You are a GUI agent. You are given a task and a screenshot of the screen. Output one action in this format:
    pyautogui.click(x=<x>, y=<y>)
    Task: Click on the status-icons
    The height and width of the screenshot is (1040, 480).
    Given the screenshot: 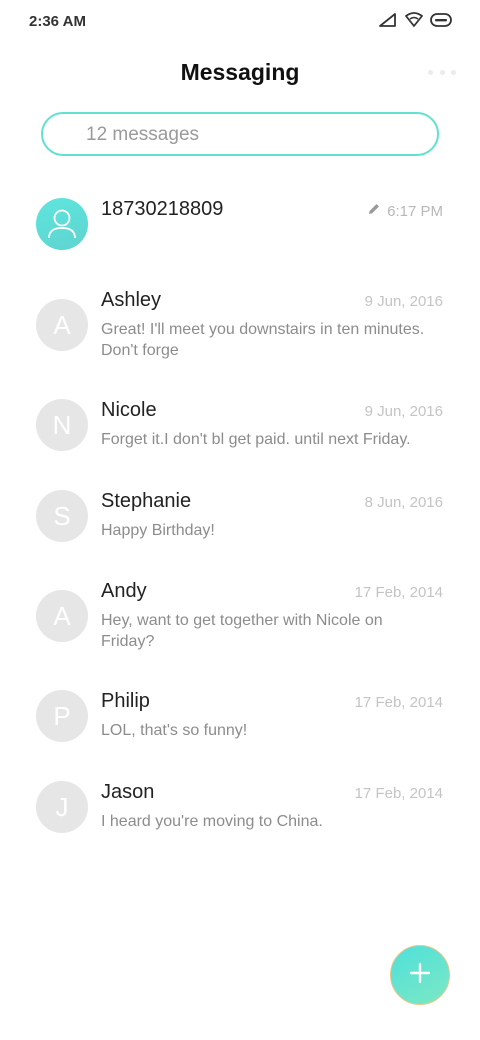 What is the action you would take?
    pyautogui.click(x=415, y=22)
    